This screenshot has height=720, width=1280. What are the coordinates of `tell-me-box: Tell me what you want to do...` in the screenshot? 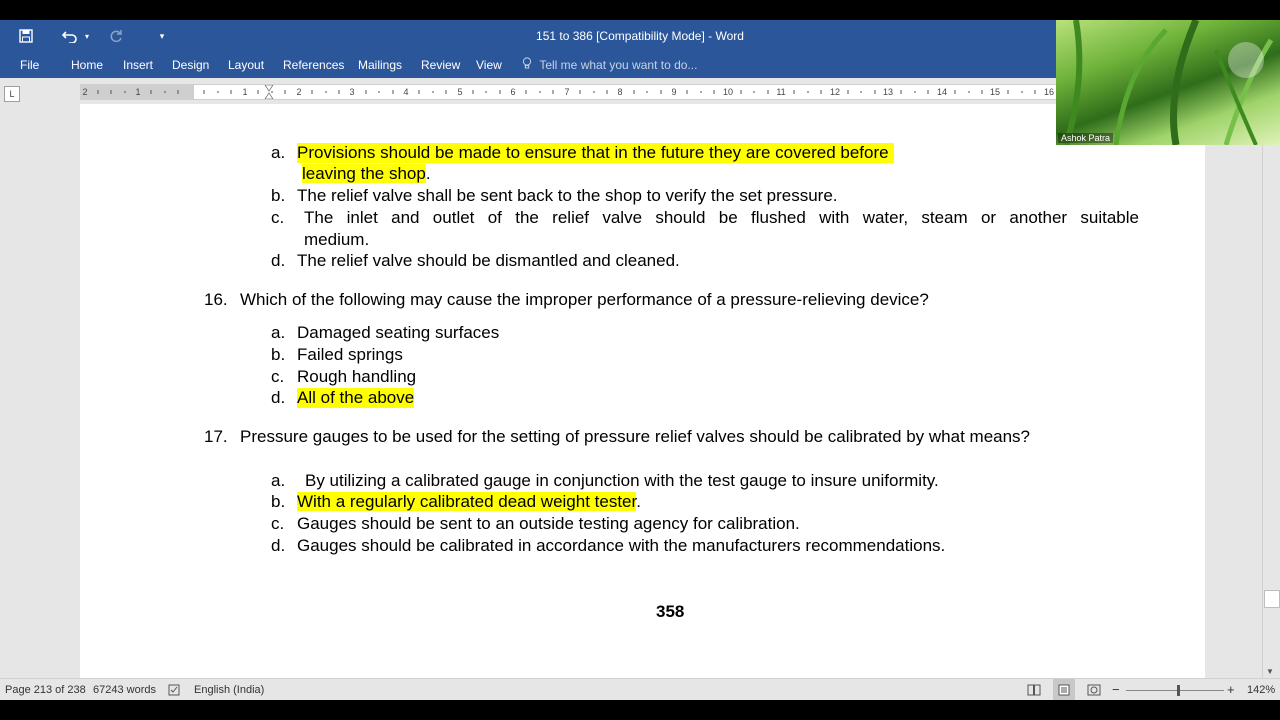 It's located at (609, 65).